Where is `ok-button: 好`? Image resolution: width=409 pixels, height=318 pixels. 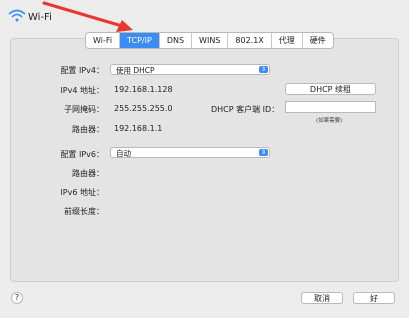 ok-button: 好 is located at coordinates (374, 298).